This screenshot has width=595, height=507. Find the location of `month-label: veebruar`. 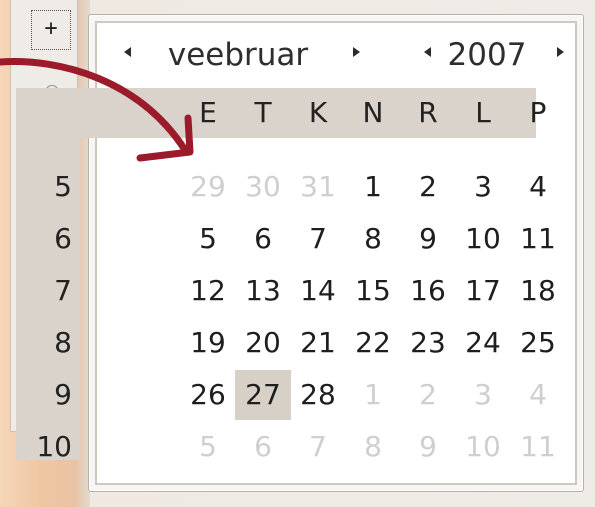

month-label: veebruar is located at coordinates (238, 55).